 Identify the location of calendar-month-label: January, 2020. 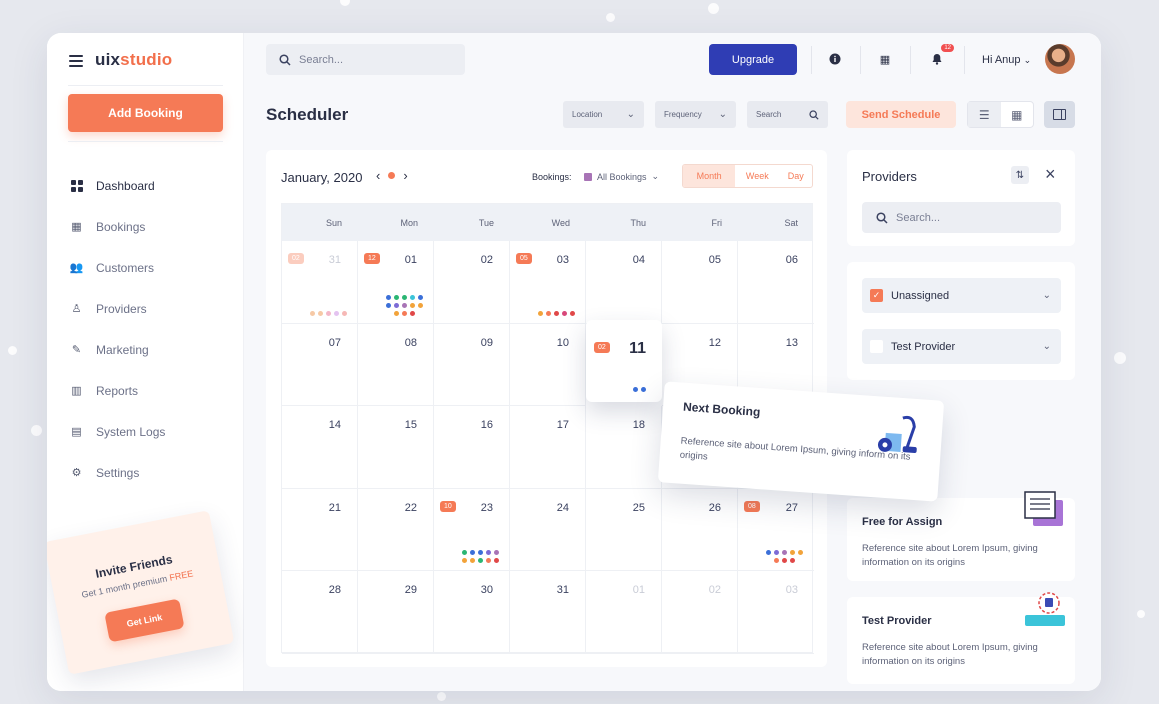
(322, 177).